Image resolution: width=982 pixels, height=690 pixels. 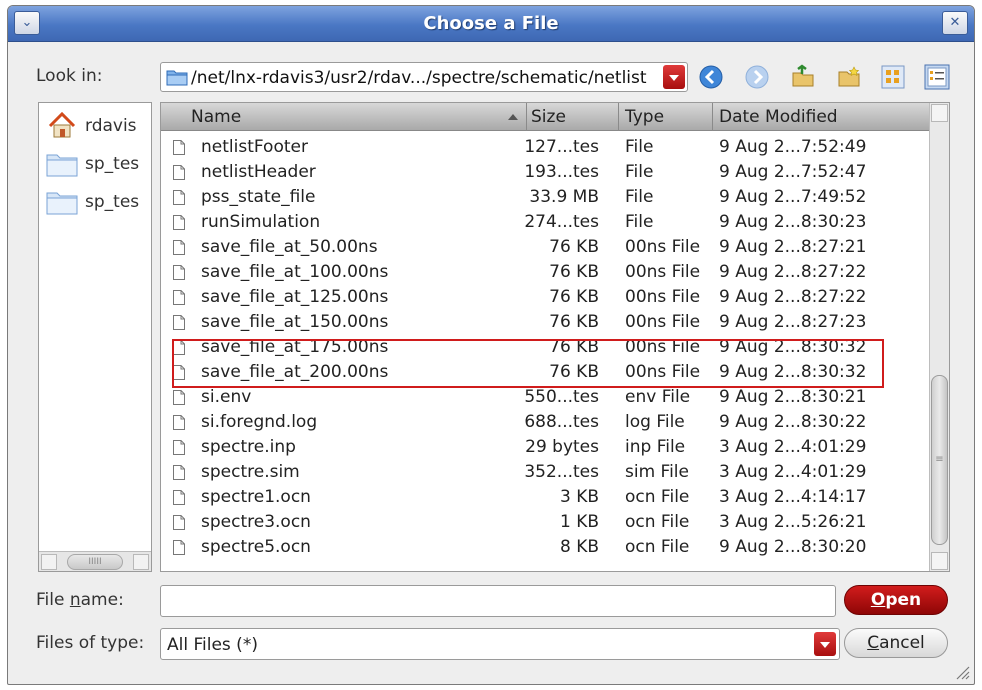 I want to click on title-bar: ⌄ Choose a File ✕, so click(x=491, y=24).